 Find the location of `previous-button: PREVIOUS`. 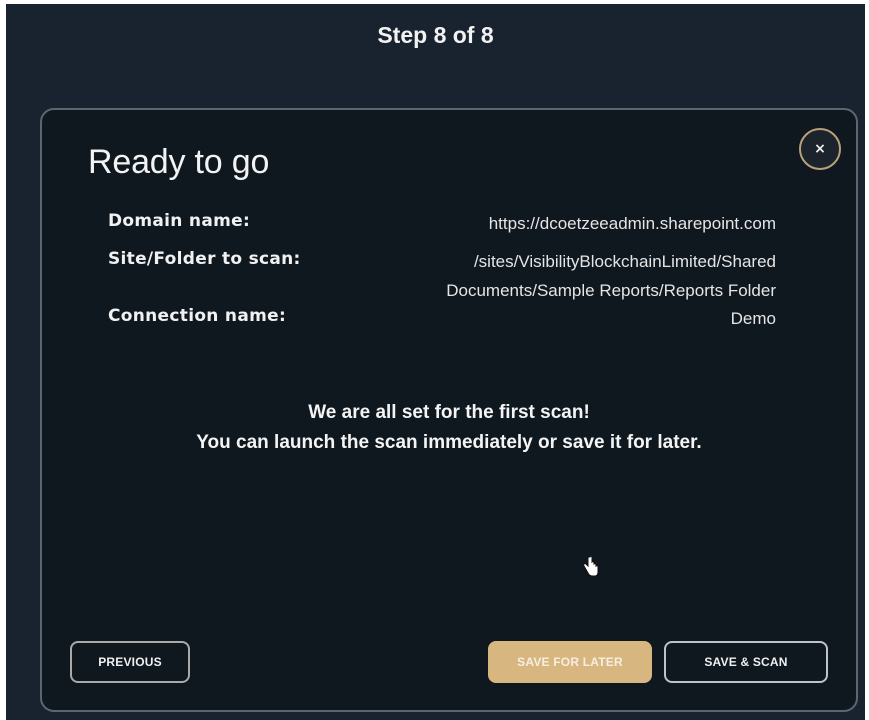

previous-button: PREVIOUS is located at coordinates (130, 662).